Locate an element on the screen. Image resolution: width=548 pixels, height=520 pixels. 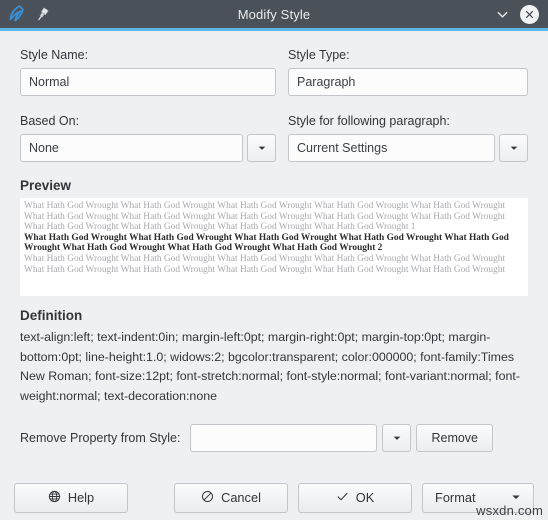
title-bar: Modify Style is located at coordinates (274, 15).